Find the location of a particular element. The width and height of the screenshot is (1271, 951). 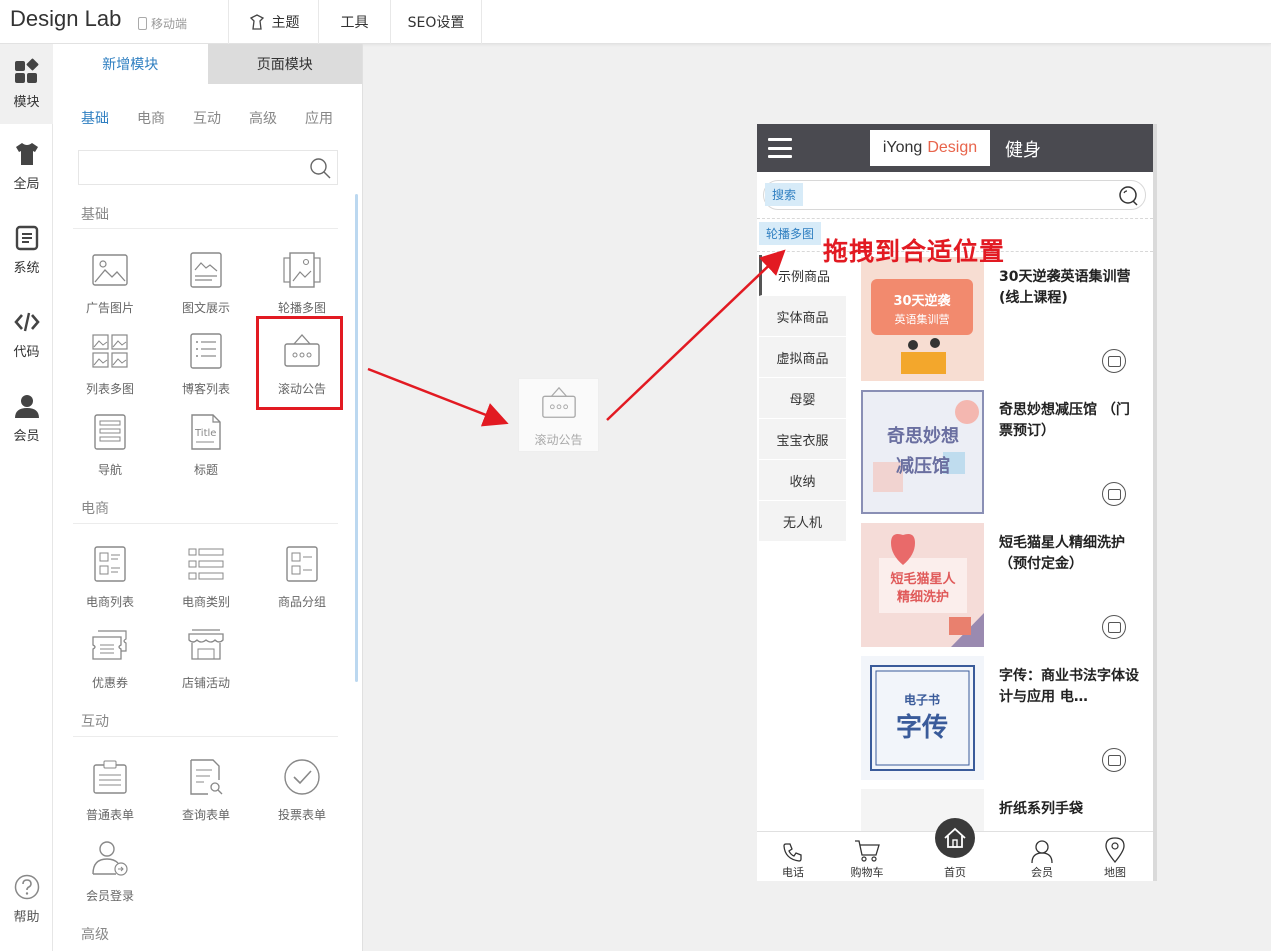

module-blog-list: 博客列表 is located at coordinates (206, 365).